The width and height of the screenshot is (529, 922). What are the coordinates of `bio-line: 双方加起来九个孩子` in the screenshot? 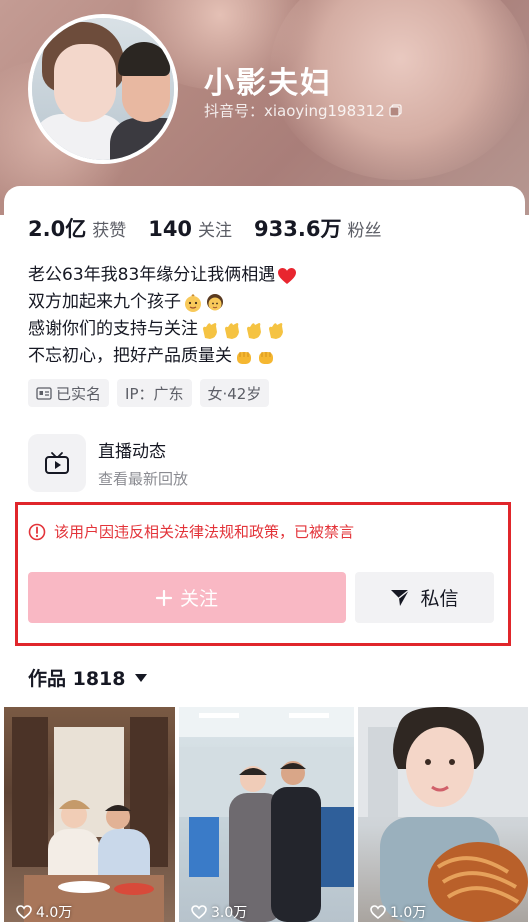 It's located at (162, 302).